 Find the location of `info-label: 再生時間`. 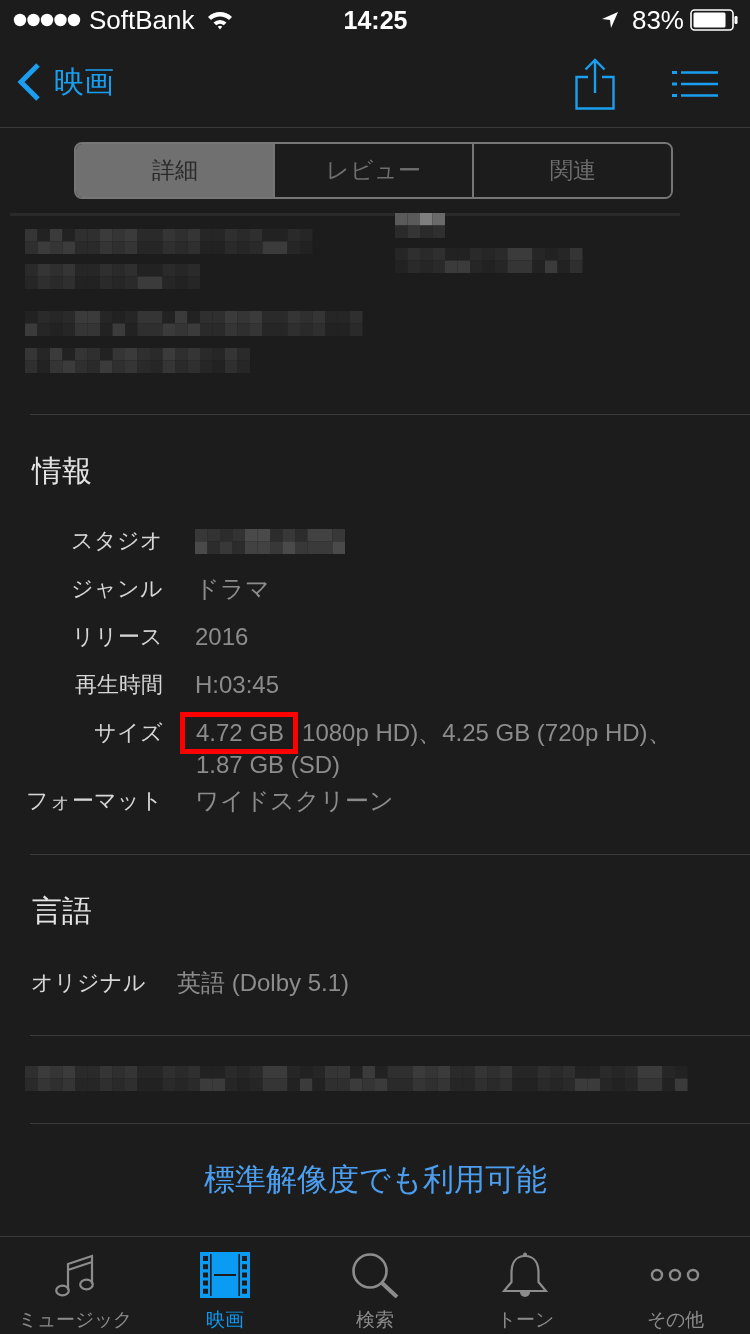

info-label: 再生時間 is located at coordinates (118, 685).